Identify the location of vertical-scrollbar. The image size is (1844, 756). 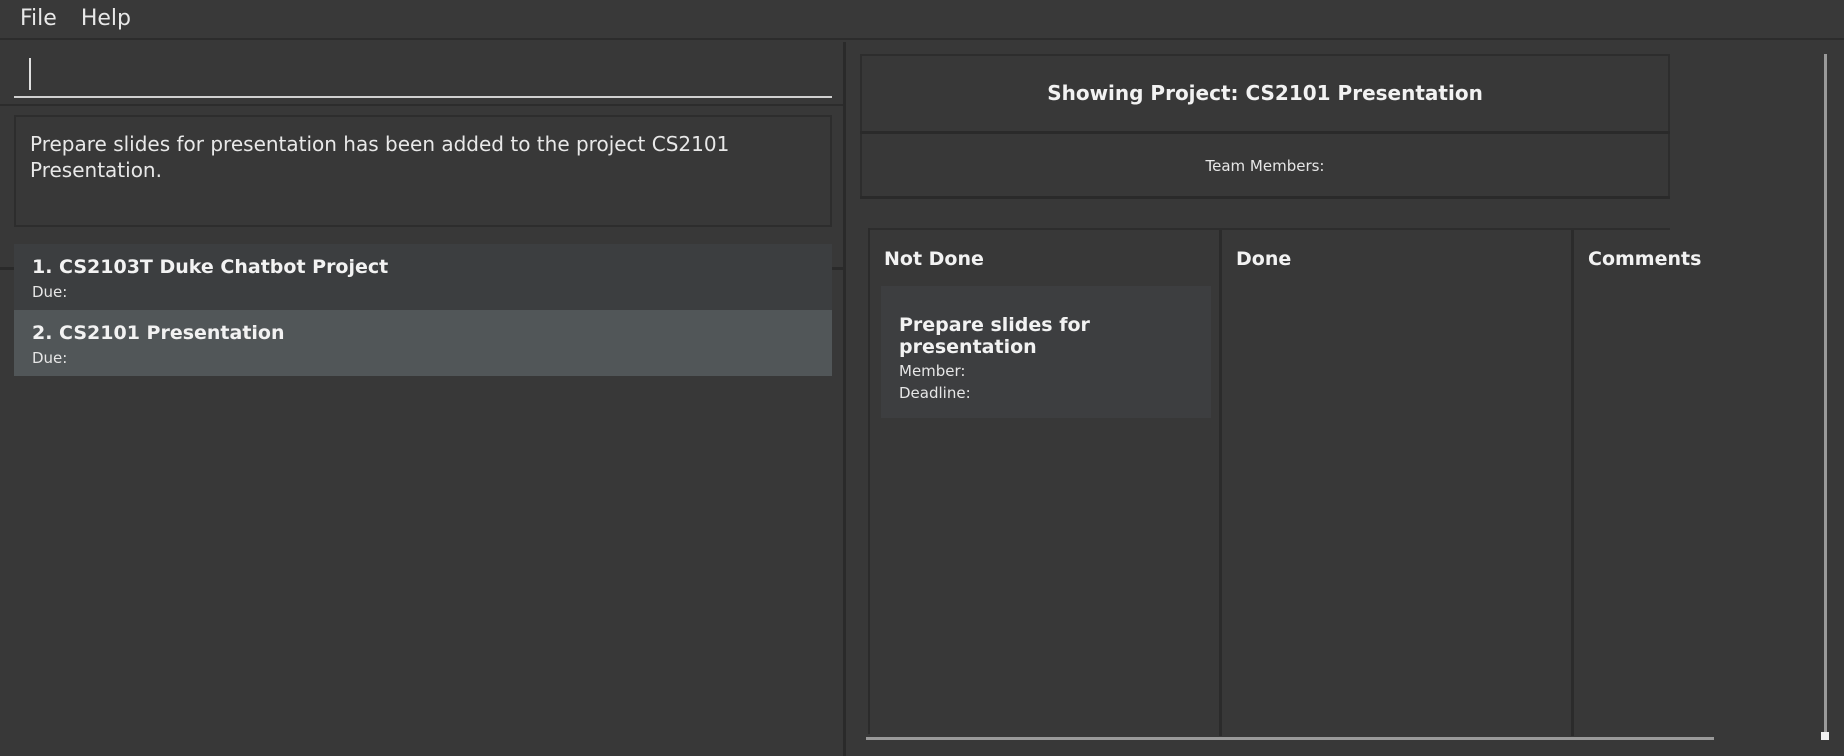
(1825, 393).